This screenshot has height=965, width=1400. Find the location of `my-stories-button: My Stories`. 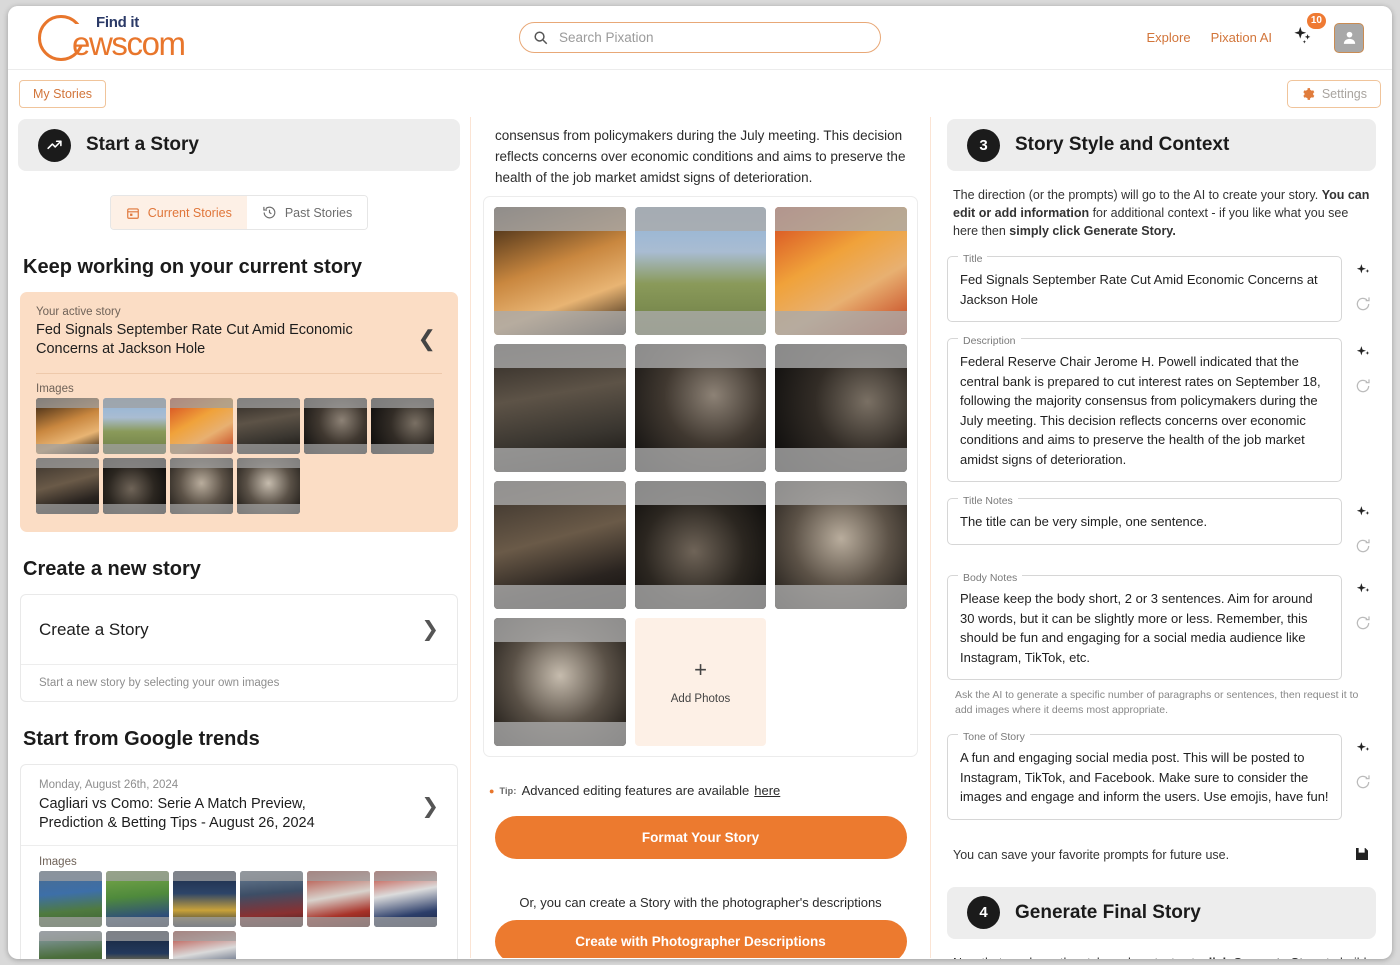

my-stories-button: My Stories is located at coordinates (63, 93).